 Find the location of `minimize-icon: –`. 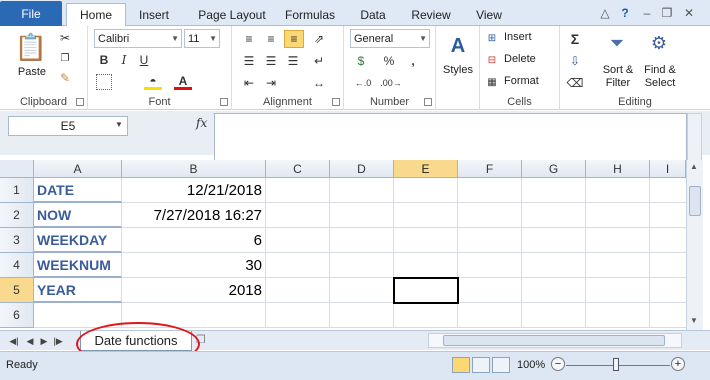

minimize-icon: – is located at coordinates (647, 13).